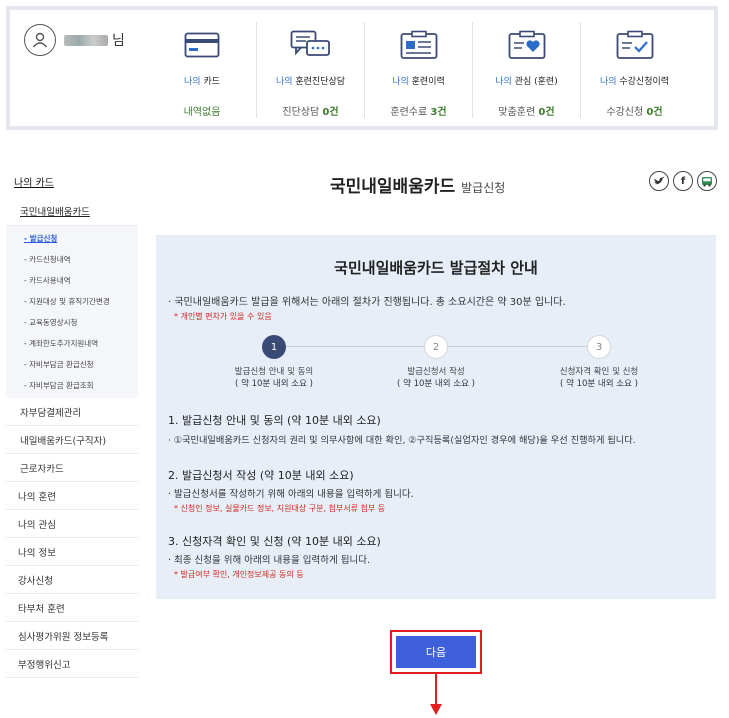  What do you see at coordinates (261, 475) in the screenshot?
I see `section-2-title: 2. 발급신청서 작성 (약 10분 내외 소요)` at bounding box center [261, 475].